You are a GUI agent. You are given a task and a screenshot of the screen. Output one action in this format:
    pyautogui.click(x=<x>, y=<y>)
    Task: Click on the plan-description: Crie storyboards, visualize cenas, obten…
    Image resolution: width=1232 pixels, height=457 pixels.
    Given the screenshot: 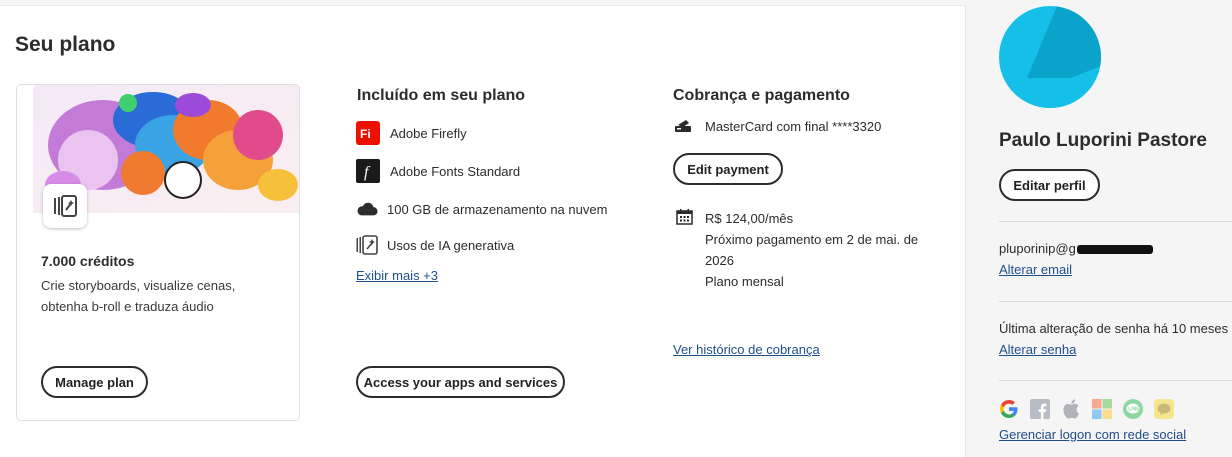 What is the action you would take?
    pyautogui.click(x=138, y=296)
    